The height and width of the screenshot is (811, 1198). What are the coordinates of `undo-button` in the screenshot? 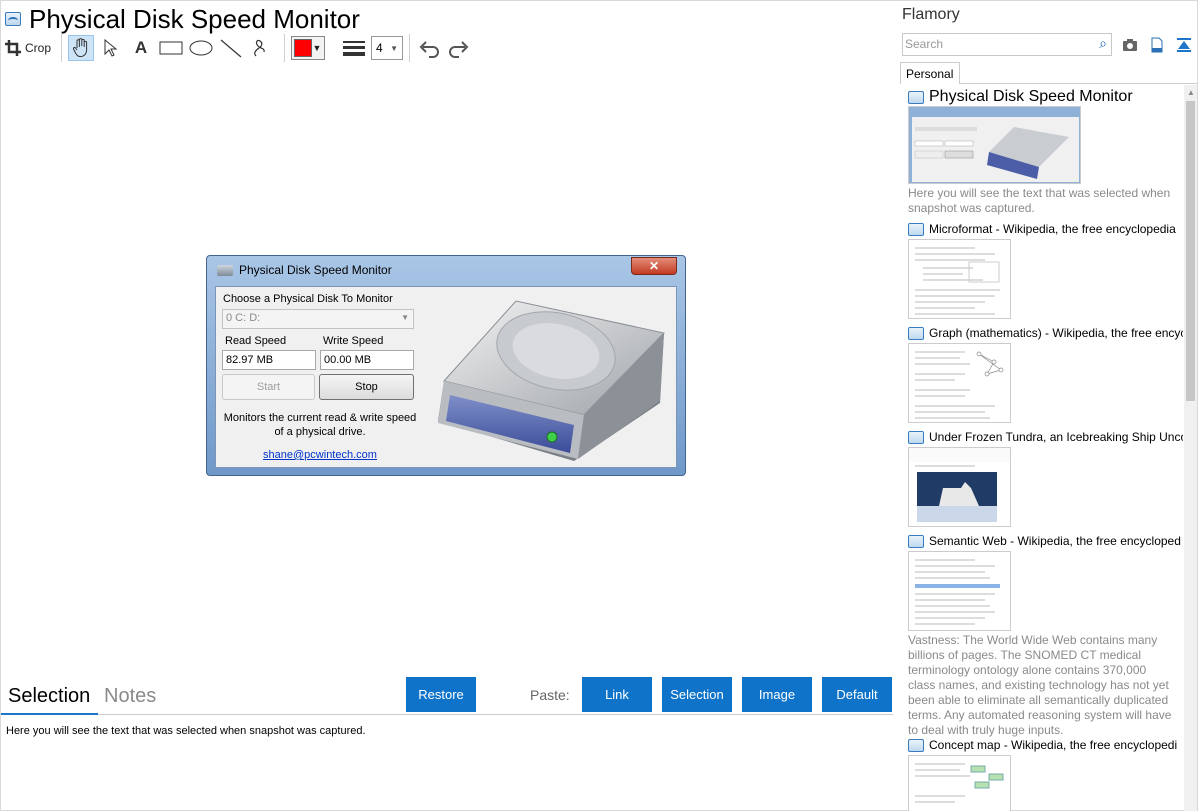 It's located at (429, 48).